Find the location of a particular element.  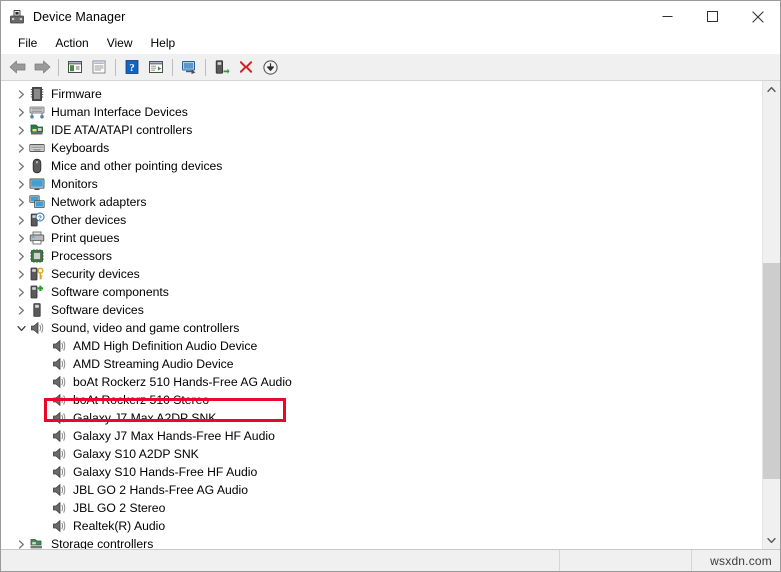

update-driver-button is located at coordinates (222, 67).